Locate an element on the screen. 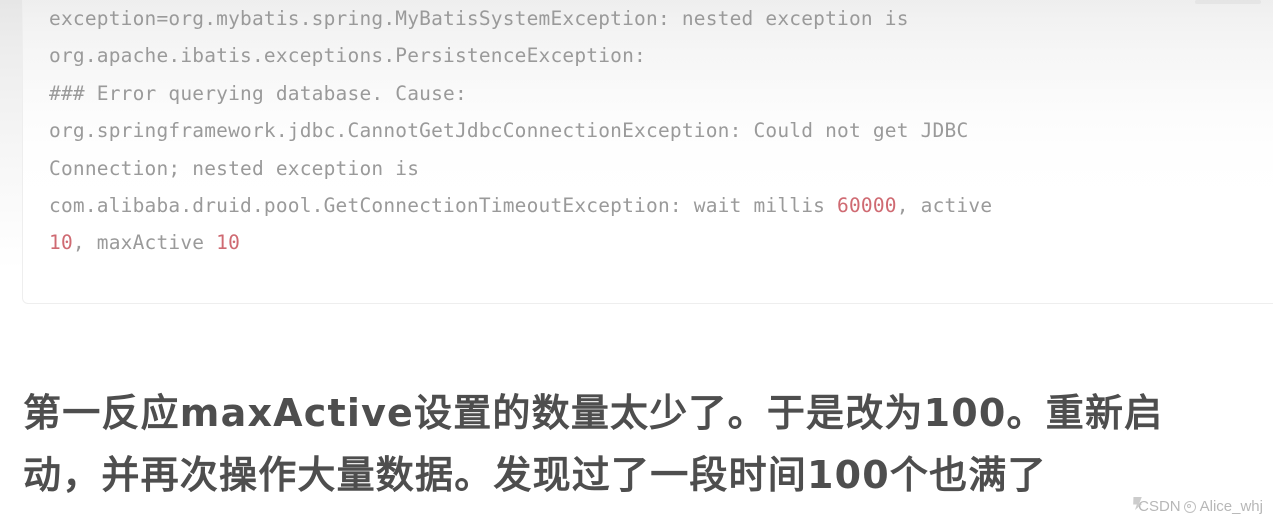 Image resolution: width=1273 pixels, height=522 pixels. code-line-line-7: 10, maxActive 10 is located at coordinates (661, 242).